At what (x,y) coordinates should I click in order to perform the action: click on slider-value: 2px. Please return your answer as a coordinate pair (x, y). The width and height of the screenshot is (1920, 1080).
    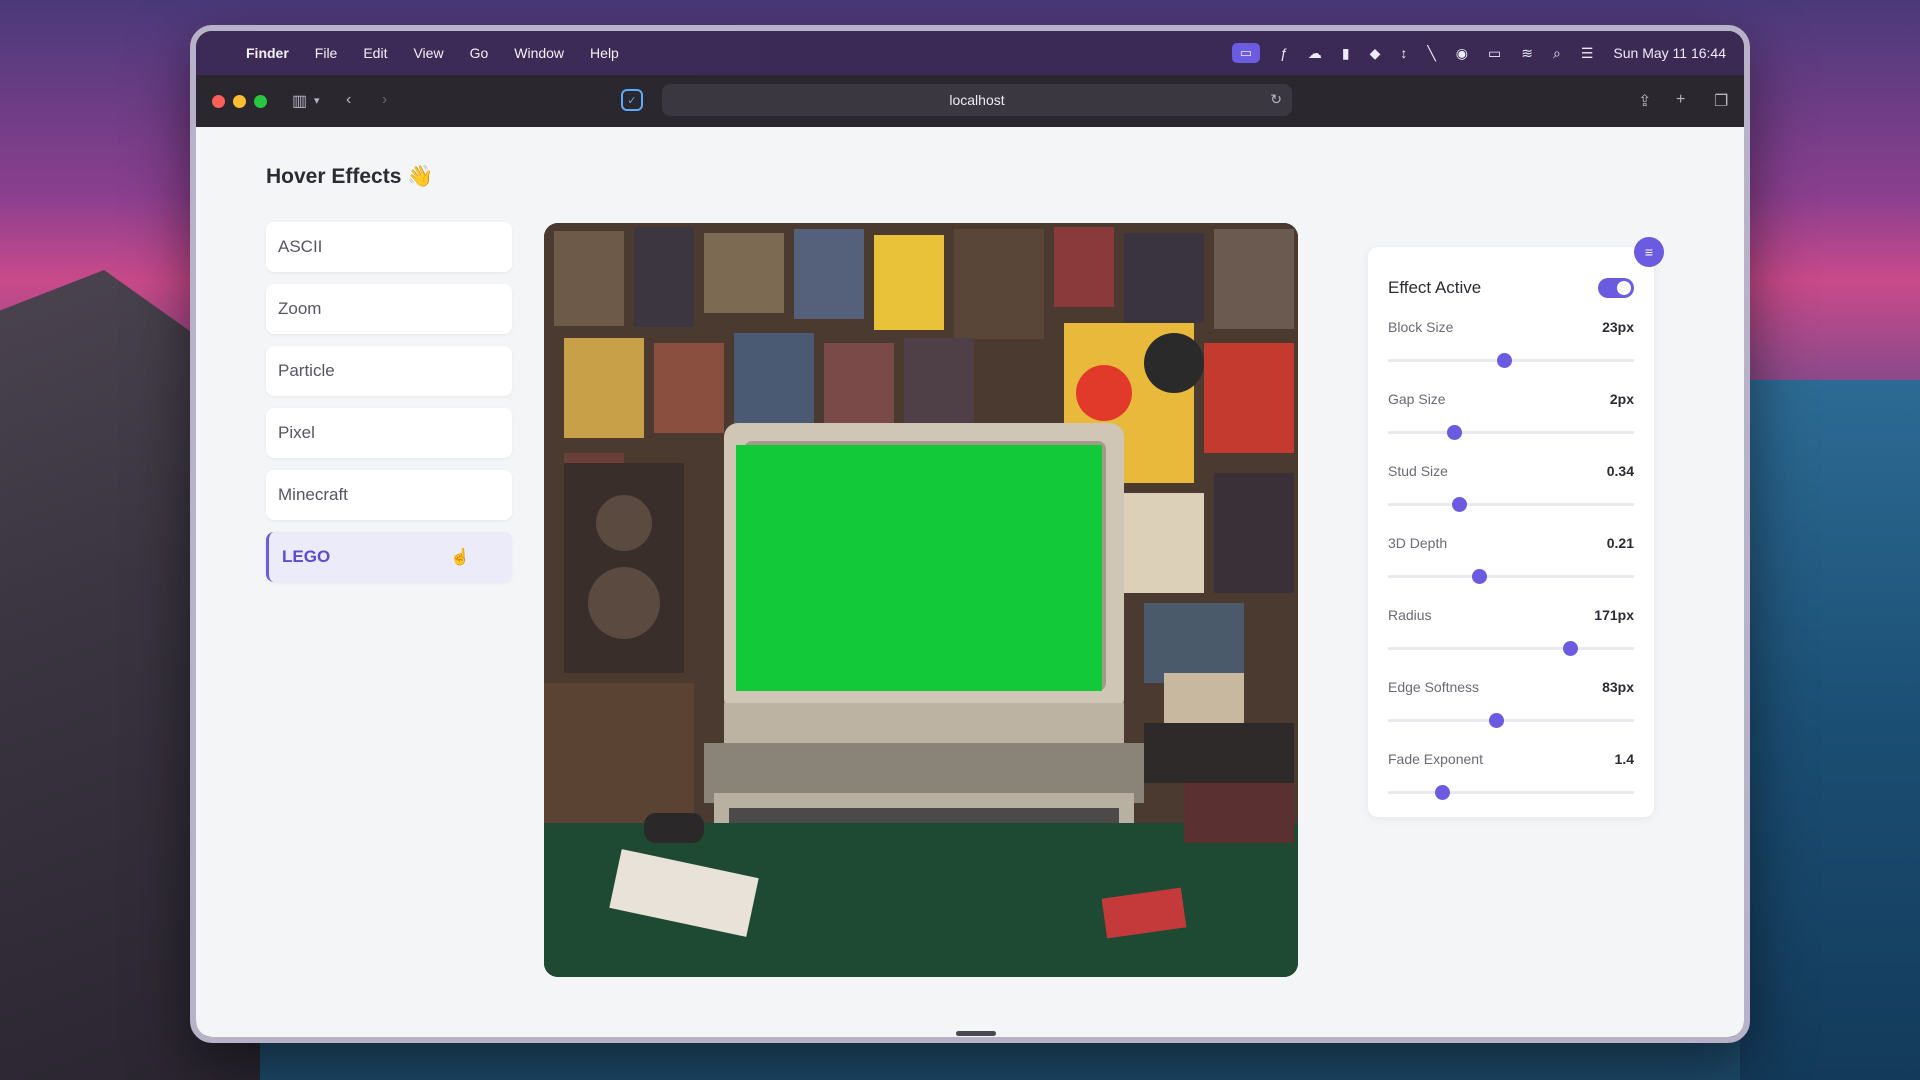
    Looking at the image, I should click on (1621, 399).